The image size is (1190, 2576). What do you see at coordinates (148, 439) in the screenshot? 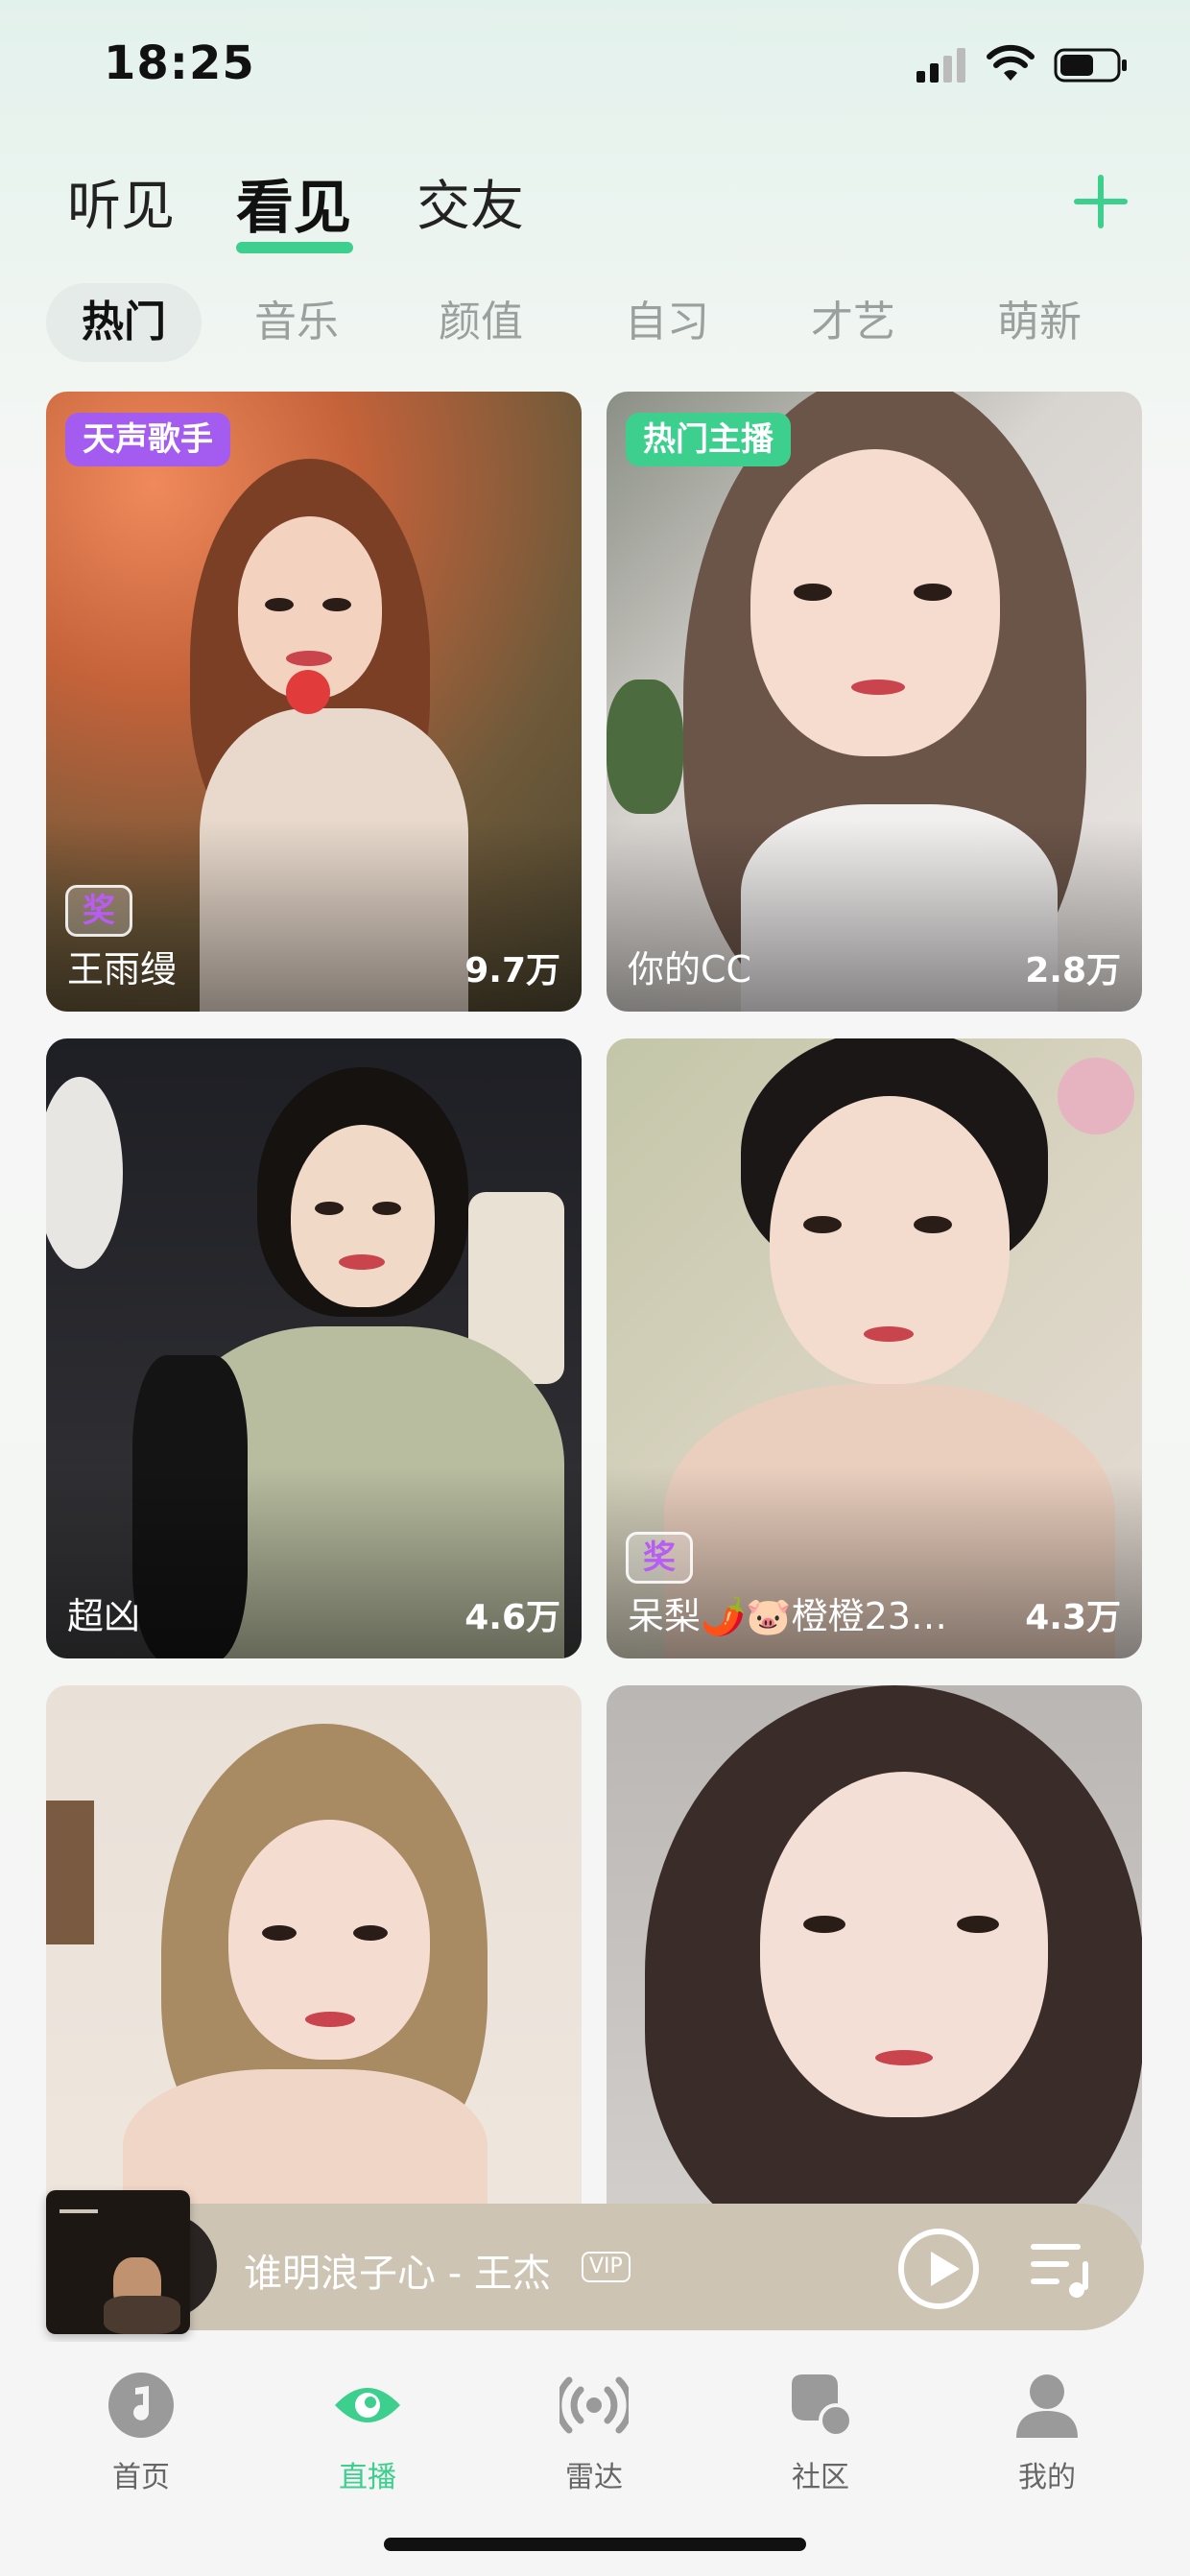
I see `singer-badge: 天声歌手` at bounding box center [148, 439].